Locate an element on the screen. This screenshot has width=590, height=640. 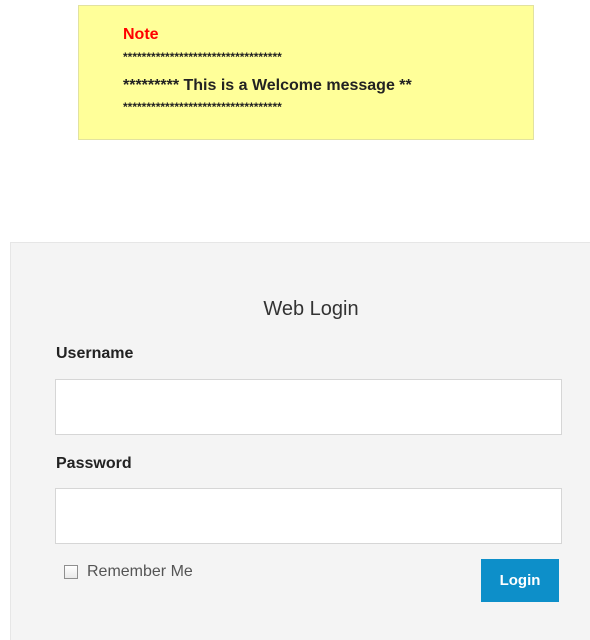
note-title: Note is located at coordinates (141, 34).